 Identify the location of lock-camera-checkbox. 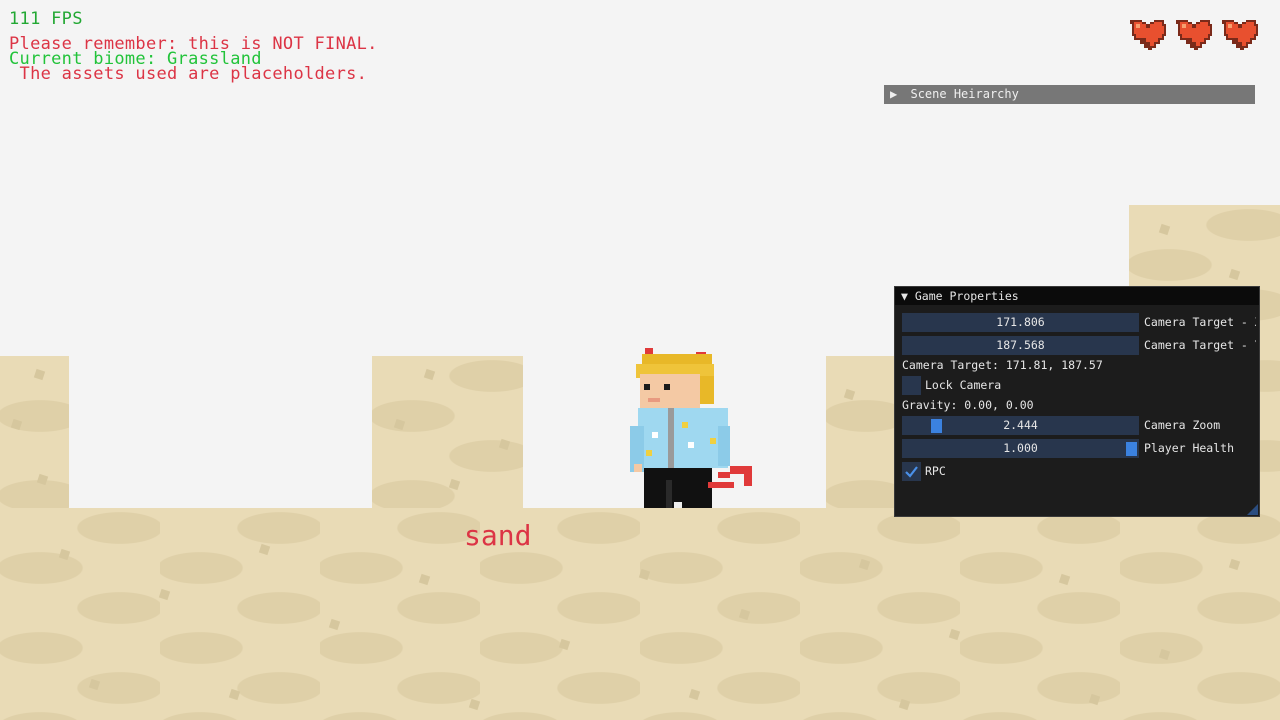
(911, 385).